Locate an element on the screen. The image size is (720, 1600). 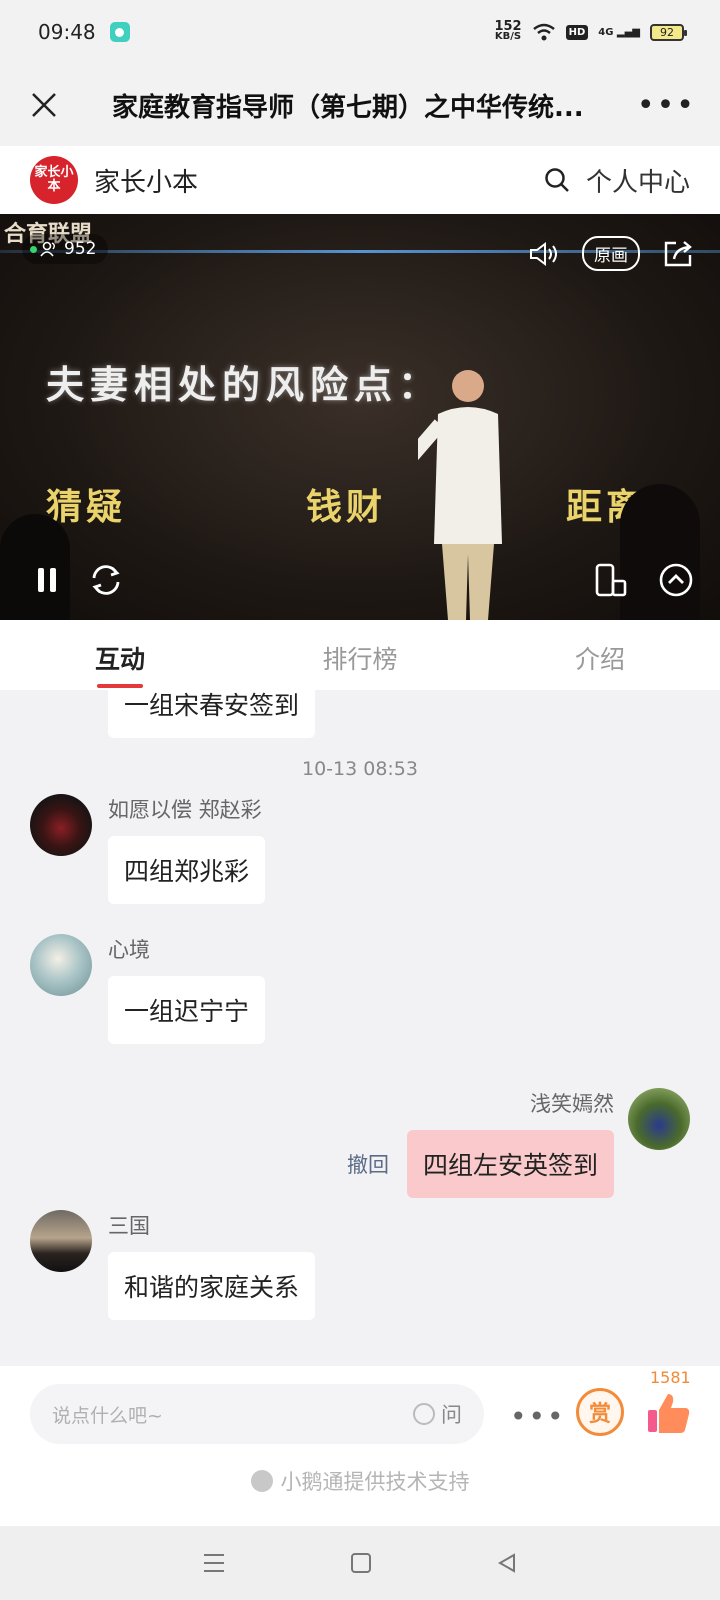
search-icon is located at coordinates (557, 180).